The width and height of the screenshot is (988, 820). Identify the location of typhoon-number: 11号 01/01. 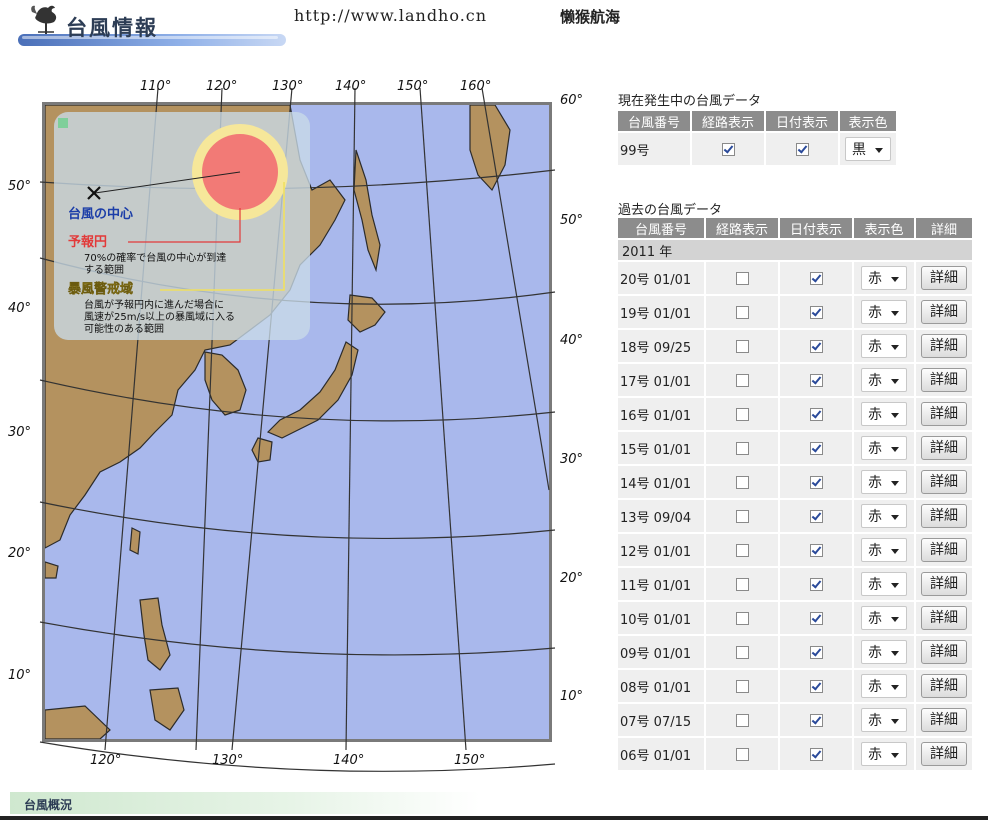
(661, 584).